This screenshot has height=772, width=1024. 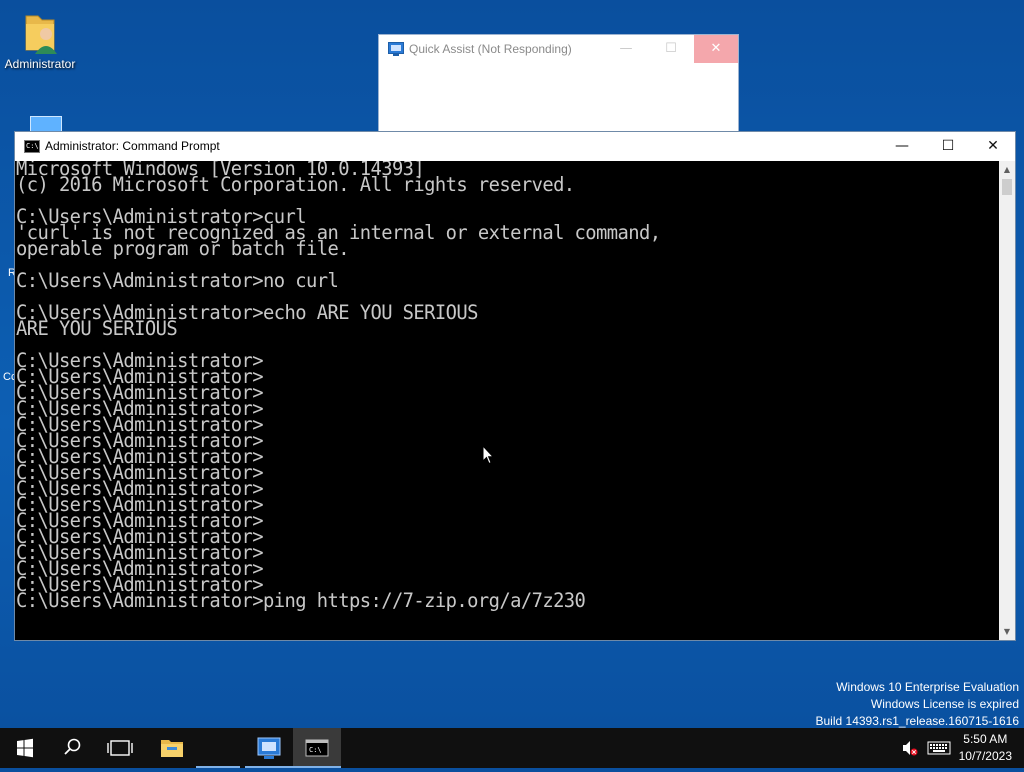 What do you see at coordinates (512, 748) in the screenshot?
I see `taskbar: C:\ 5:50 AM 10/7/2023` at bounding box center [512, 748].